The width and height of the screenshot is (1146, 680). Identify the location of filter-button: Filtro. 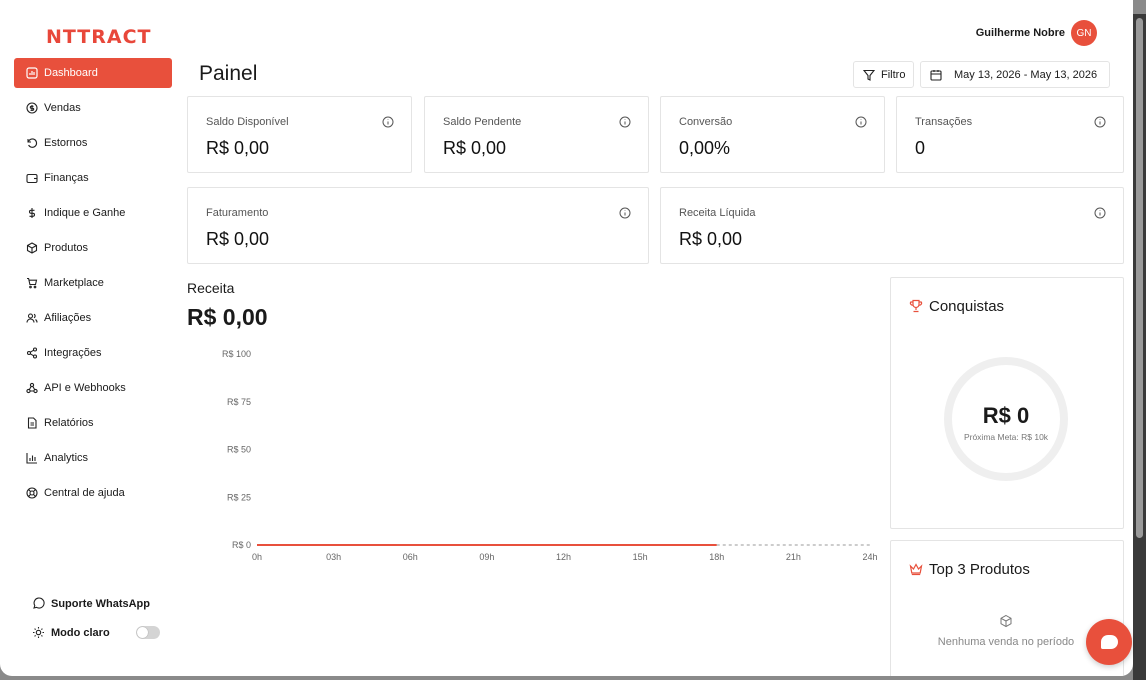
(883, 74).